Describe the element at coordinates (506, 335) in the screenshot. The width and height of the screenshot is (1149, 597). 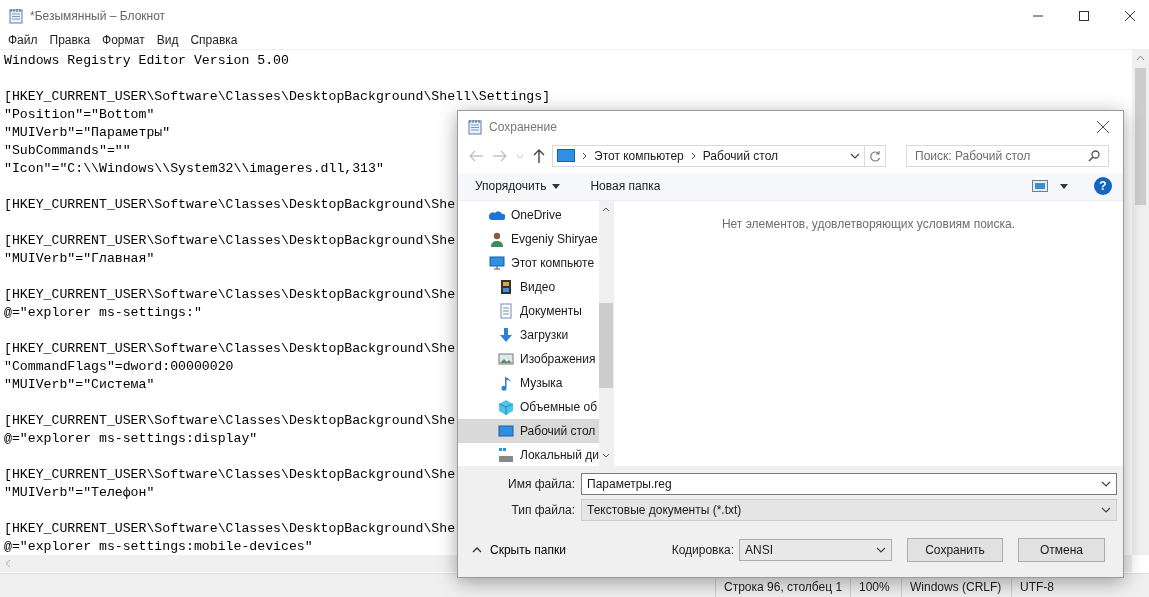
I see `down-arrow-icon` at that location.